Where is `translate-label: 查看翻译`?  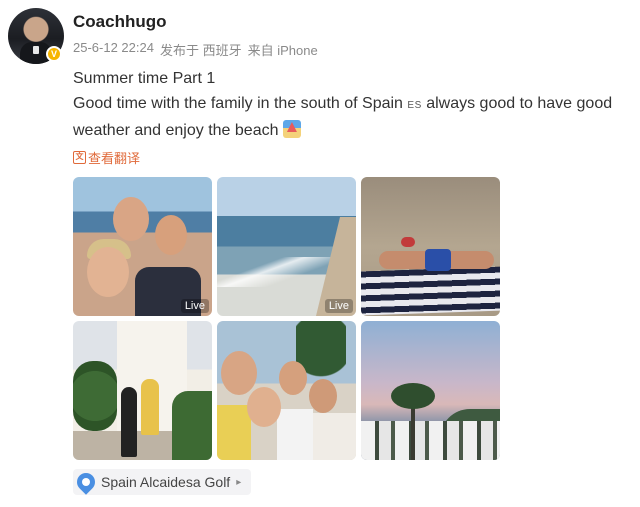 translate-label: 查看翻译 is located at coordinates (114, 158).